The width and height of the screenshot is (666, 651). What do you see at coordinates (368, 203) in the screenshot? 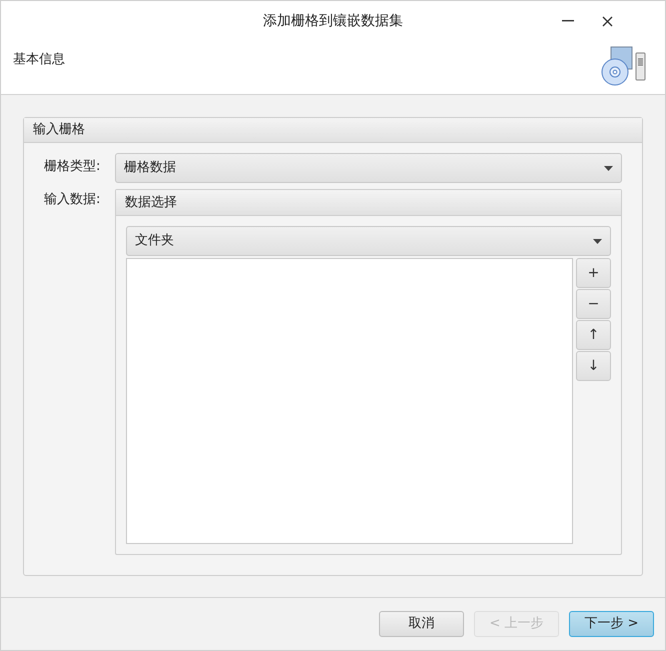
I see `group-header: 数据选择` at bounding box center [368, 203].